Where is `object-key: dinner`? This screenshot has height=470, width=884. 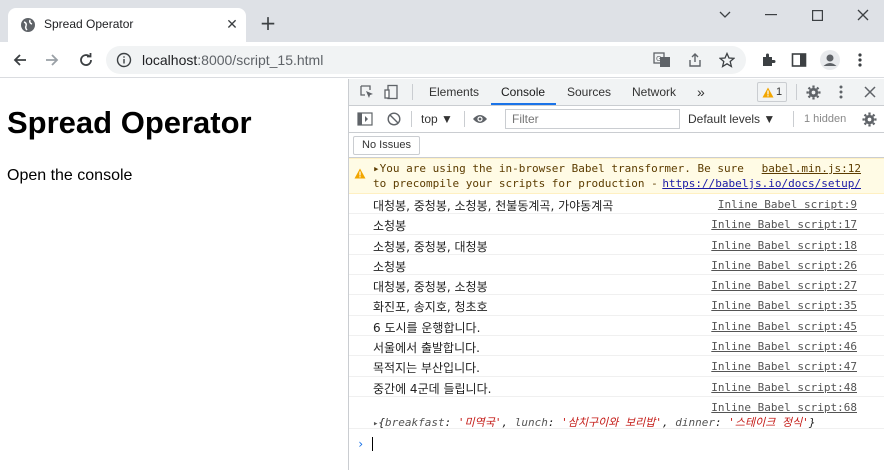 object-key: dinner is located at coordinates (695, 422).